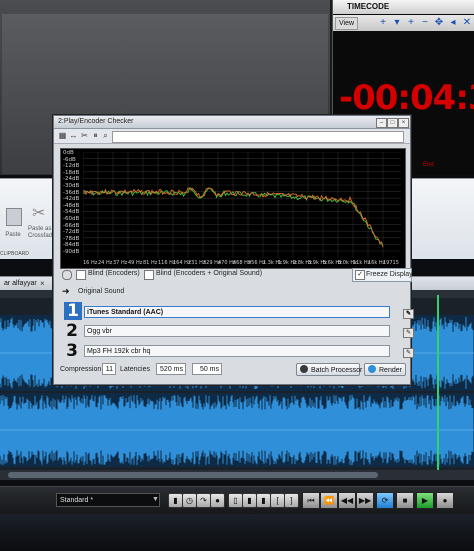 This screenshot has height=551, width=474. I want to click on paste-as-crossfade-button: Paste as Crossfade, so click(41, 233).